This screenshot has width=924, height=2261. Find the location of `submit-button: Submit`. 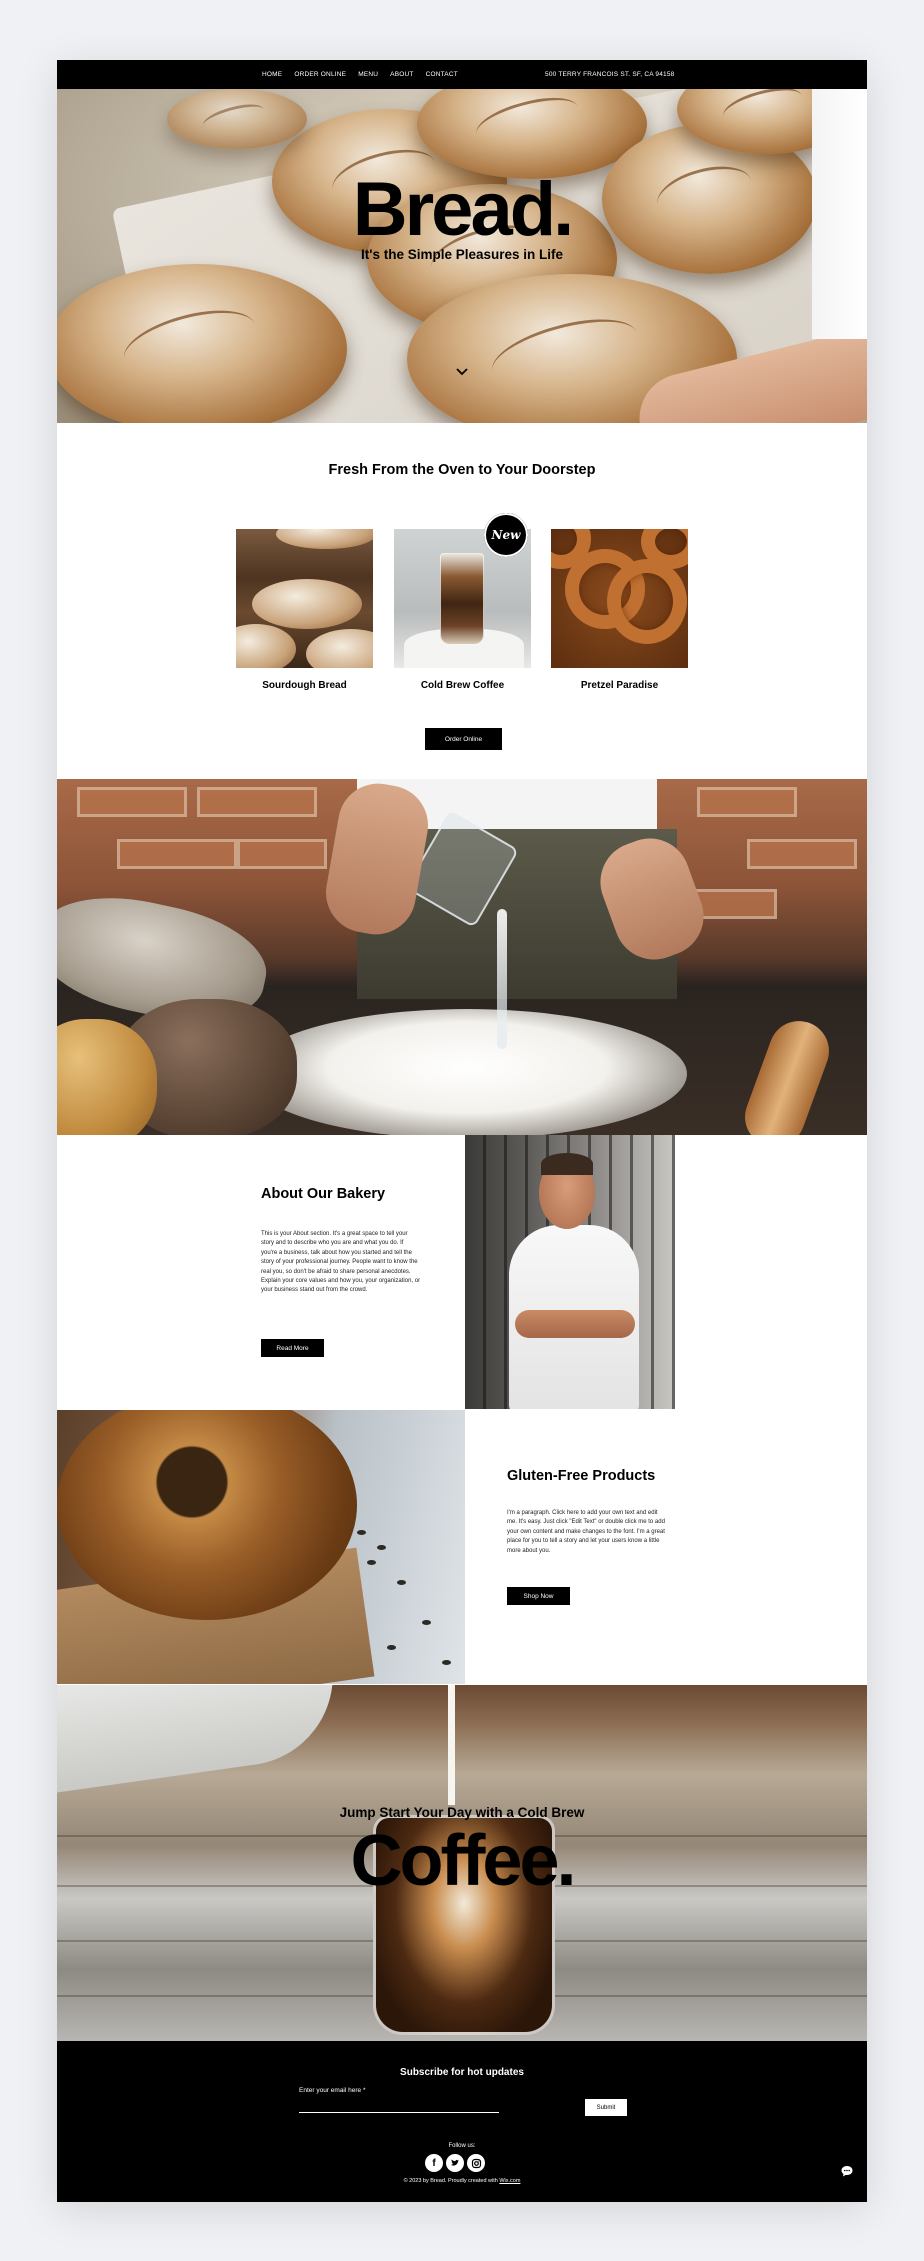

submit-button: Submit is located at coordinates (606, 2107).